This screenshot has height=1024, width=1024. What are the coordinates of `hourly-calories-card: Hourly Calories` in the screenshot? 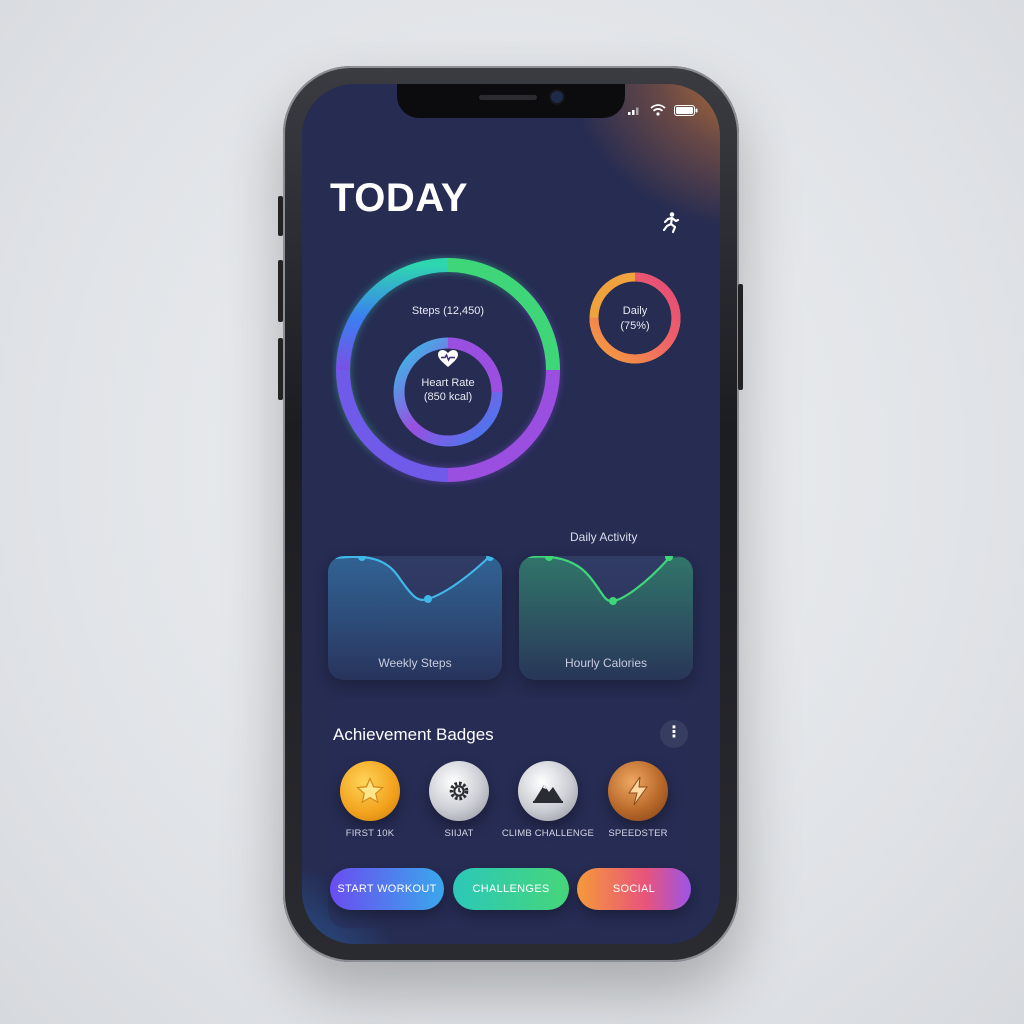 It's located at (606, 618).